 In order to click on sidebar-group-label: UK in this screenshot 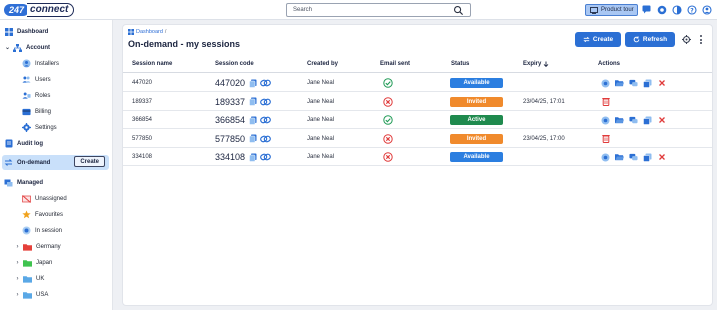, I will do `click(40, 278)`.